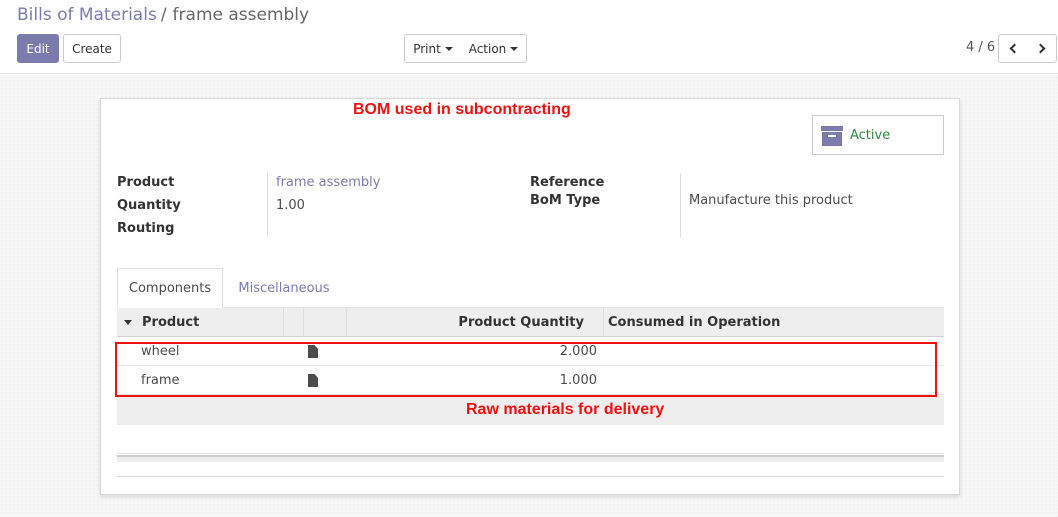 This screenshot has width=1058, height=517. I want to click on pager-next-button, so click(1042, 48).